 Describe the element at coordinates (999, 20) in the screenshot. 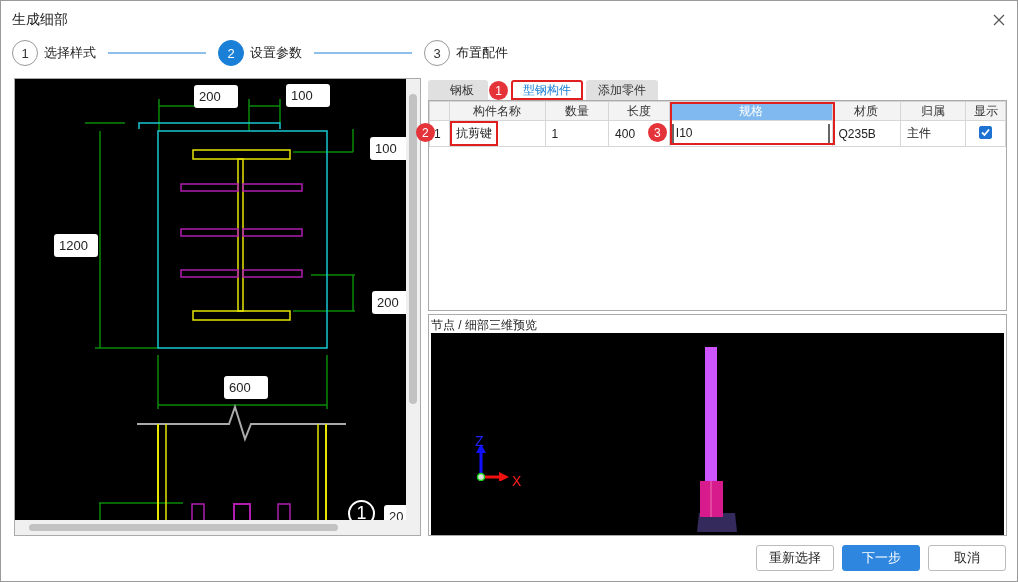

I see `close-icon` at that location.